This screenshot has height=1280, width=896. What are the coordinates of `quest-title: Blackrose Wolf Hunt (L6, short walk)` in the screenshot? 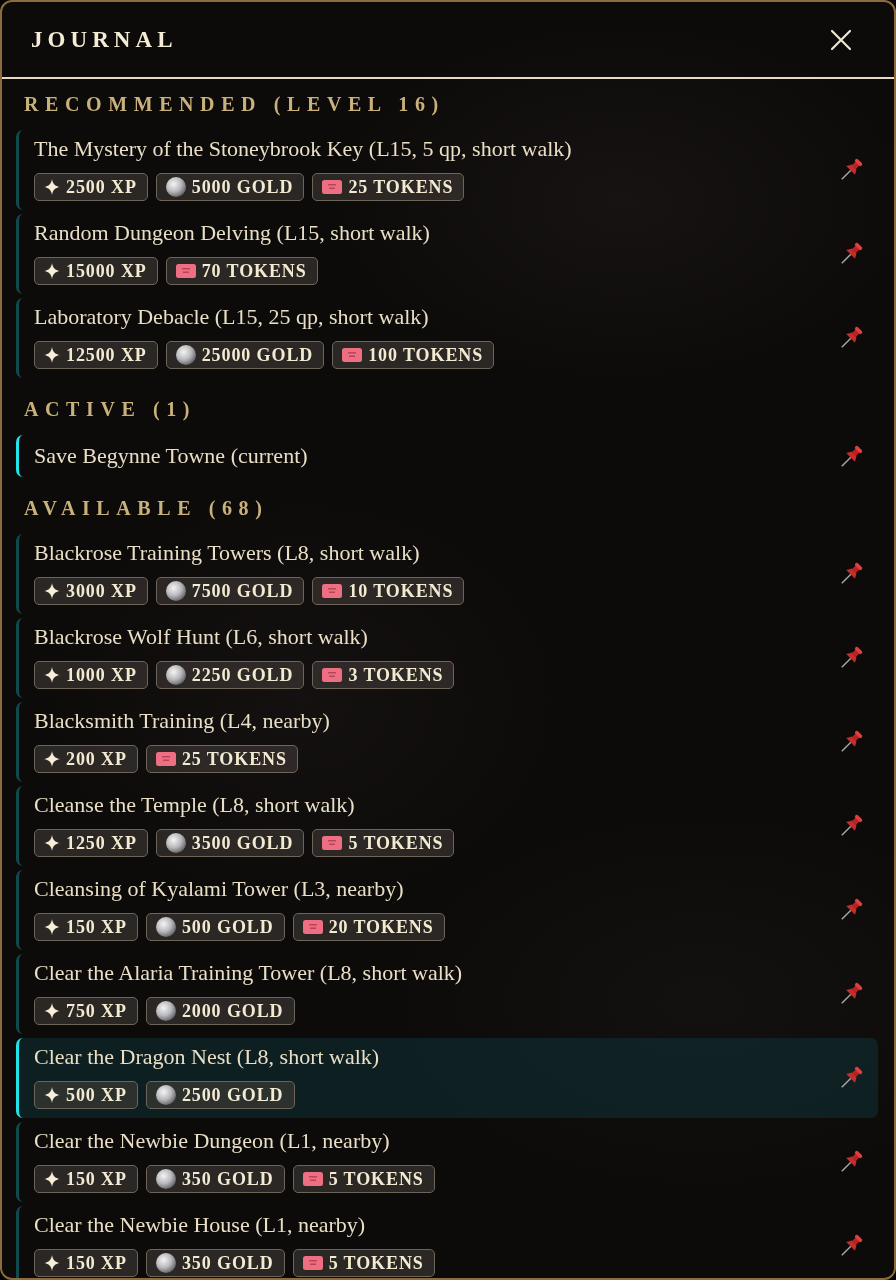 It's located at (201, 637).